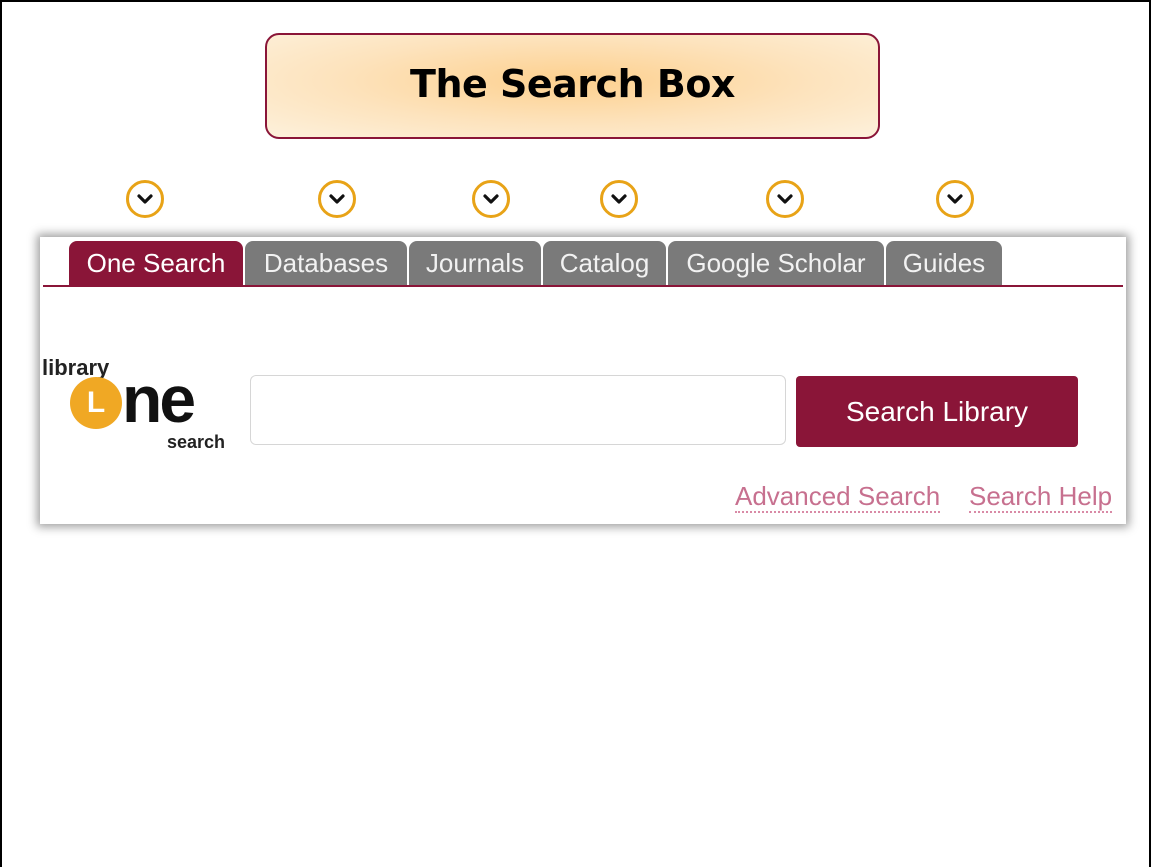 The image size is (1151, 867). I want to click on tab-google-scholar: Google Scholar, so click(776, 263).